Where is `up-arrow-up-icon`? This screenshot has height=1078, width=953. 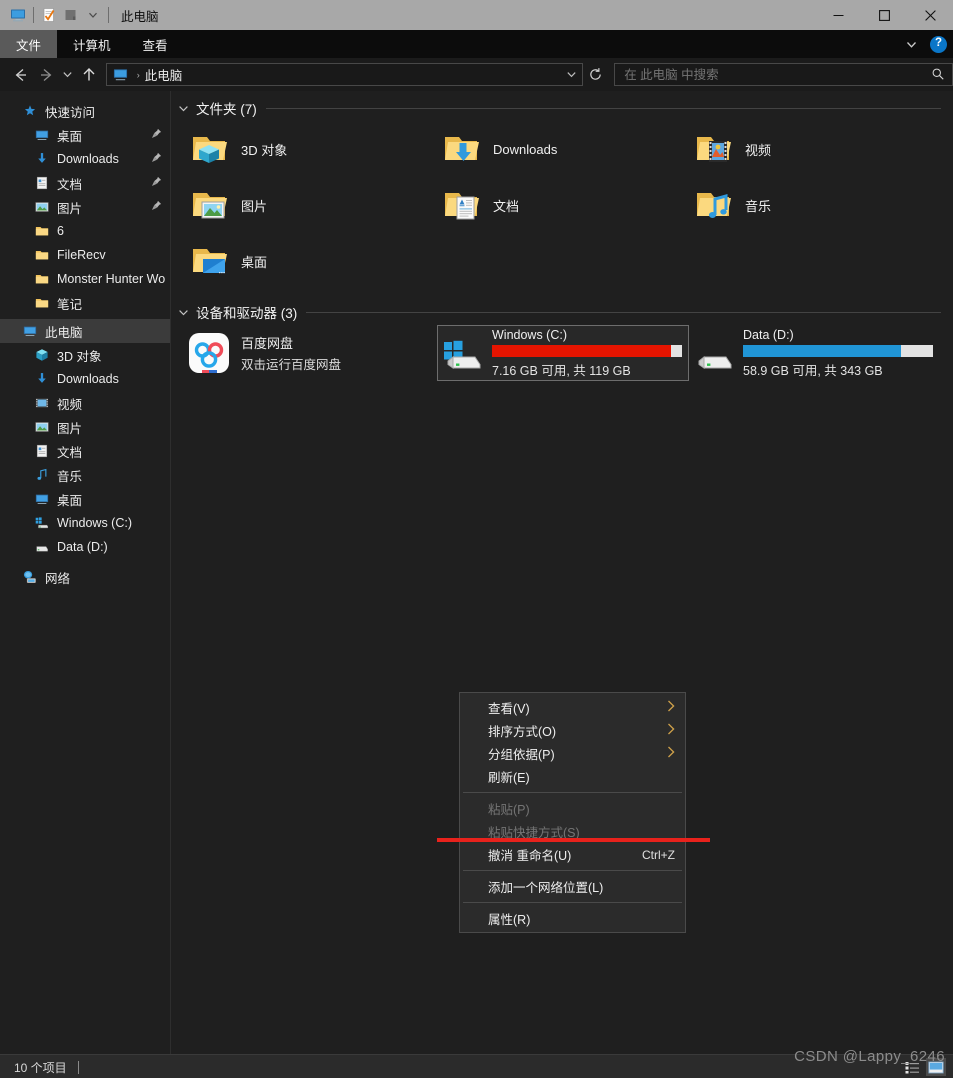
up-arrow-up-icon is located at coordinates (88, 75).